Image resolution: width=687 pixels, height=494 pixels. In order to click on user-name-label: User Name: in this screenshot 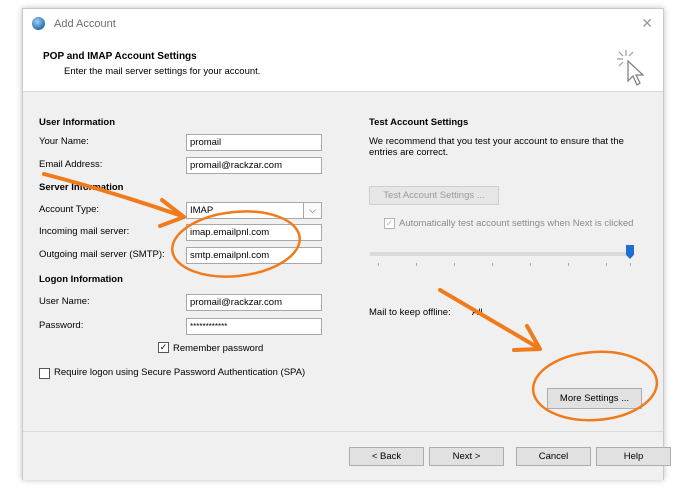, I will do `click(64, 301)`.